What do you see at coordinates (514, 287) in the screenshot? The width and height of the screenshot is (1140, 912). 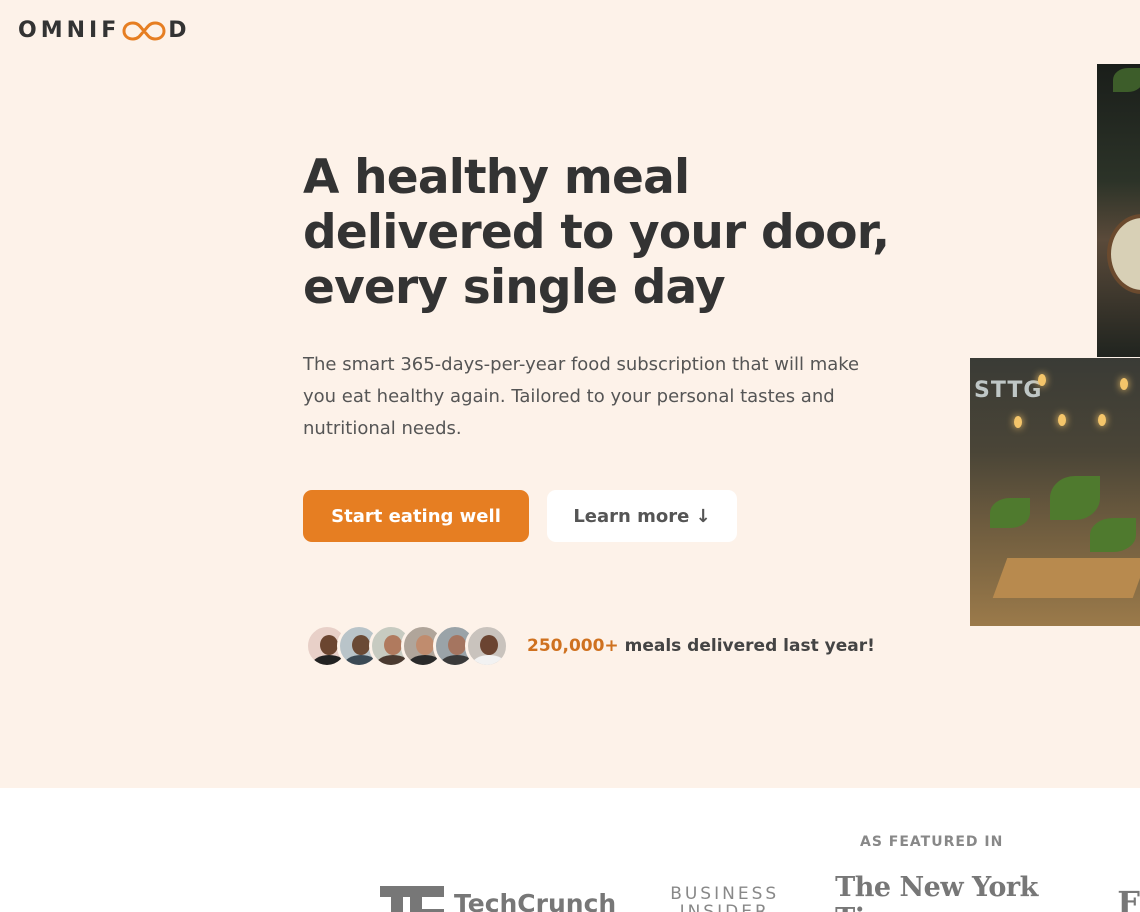 I see `headline-line-3: every single day` at bounding box center [514, 287].